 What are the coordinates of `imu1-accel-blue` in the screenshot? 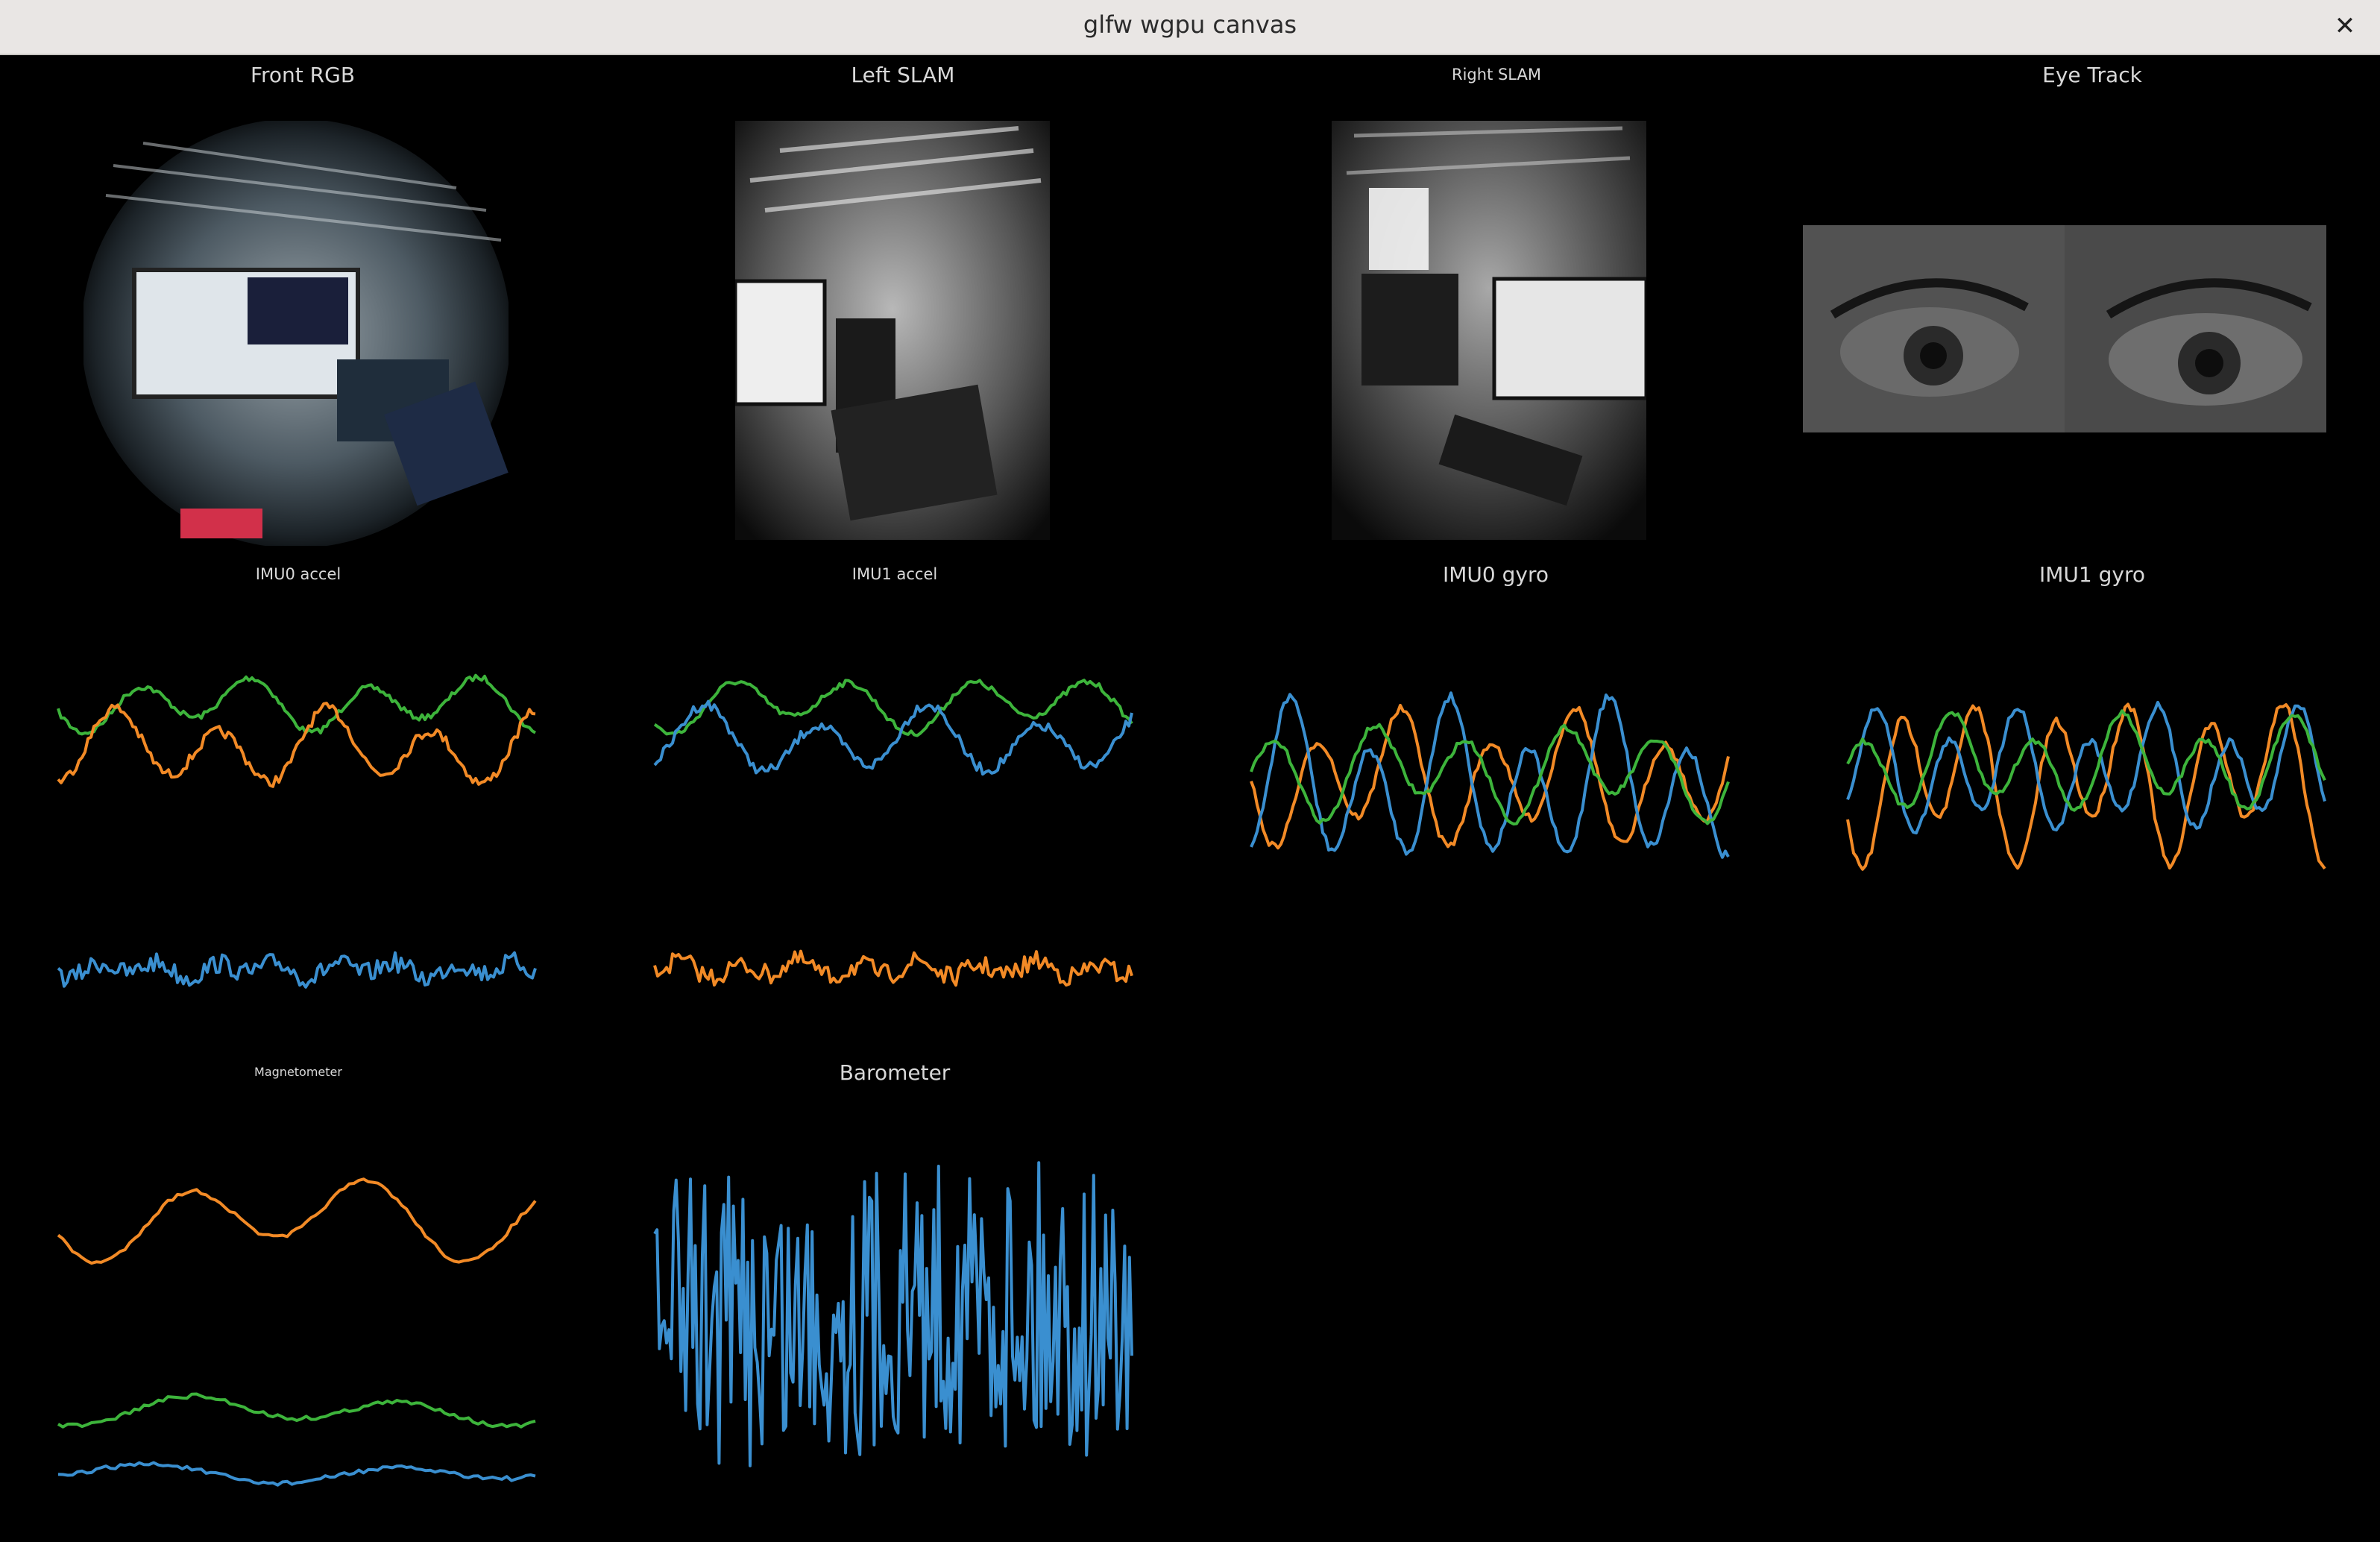 It's located at (893, 737).